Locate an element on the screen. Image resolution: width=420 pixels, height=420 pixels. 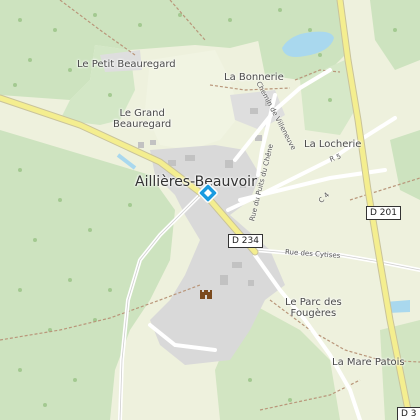
place-label-line: Le Grand is located at coordinates (142, 113).